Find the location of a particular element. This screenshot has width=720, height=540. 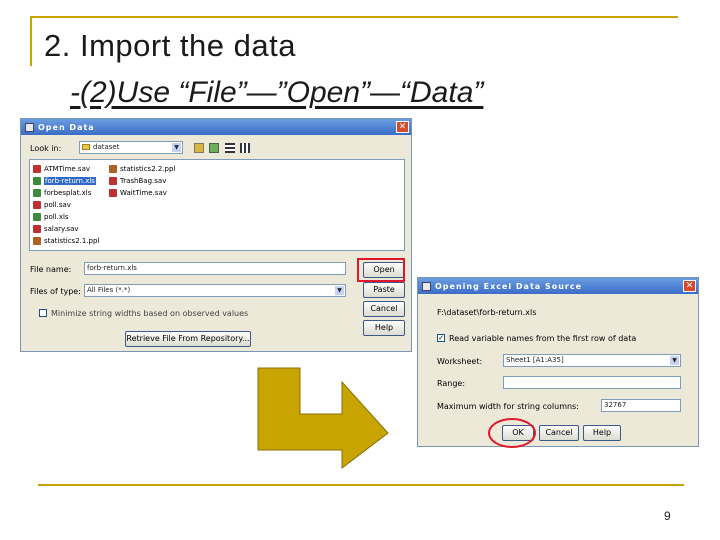

excel-file-path: F:\dataset\forb-return.xls is located at coordinates (487, 312).